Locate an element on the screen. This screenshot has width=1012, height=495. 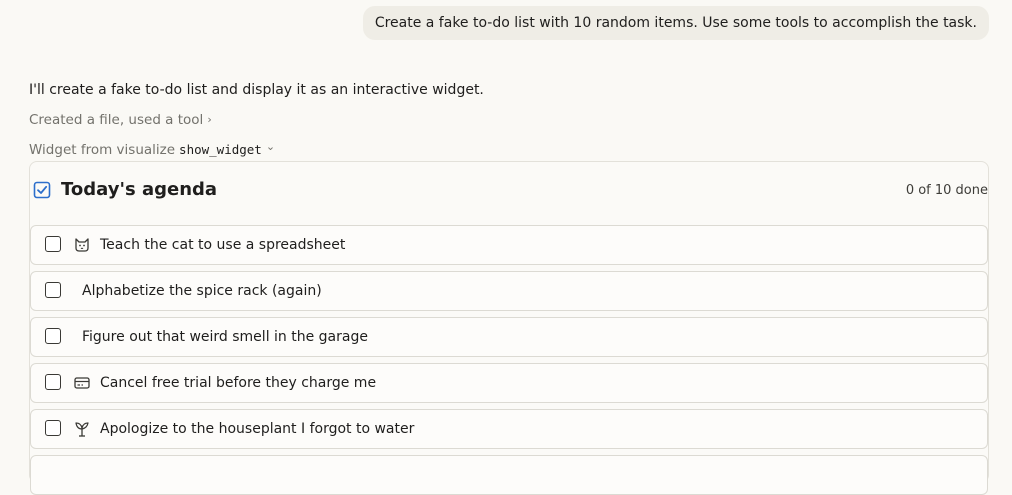
chevron-right-icon: › is located at coordinates (209, 119).